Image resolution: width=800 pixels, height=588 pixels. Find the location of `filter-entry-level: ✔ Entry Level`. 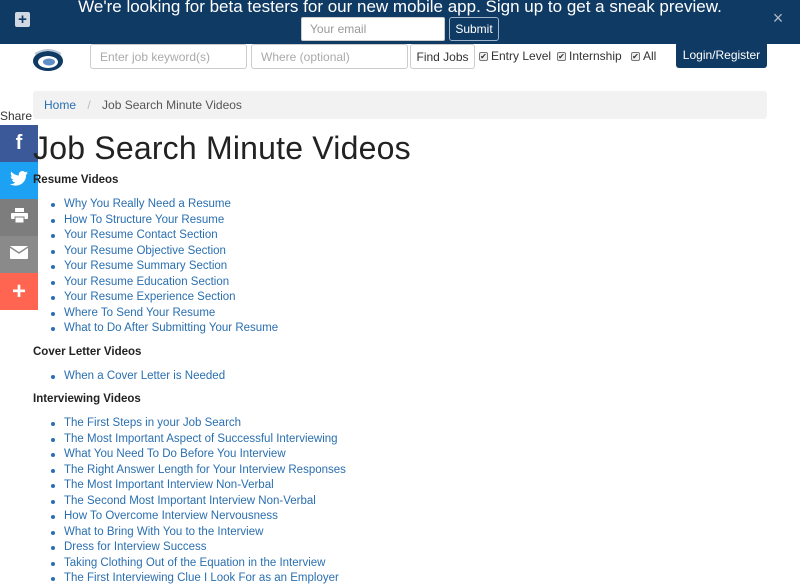

filter-entry-level: ✔ Entry Level is located at coordinates (515, 56).